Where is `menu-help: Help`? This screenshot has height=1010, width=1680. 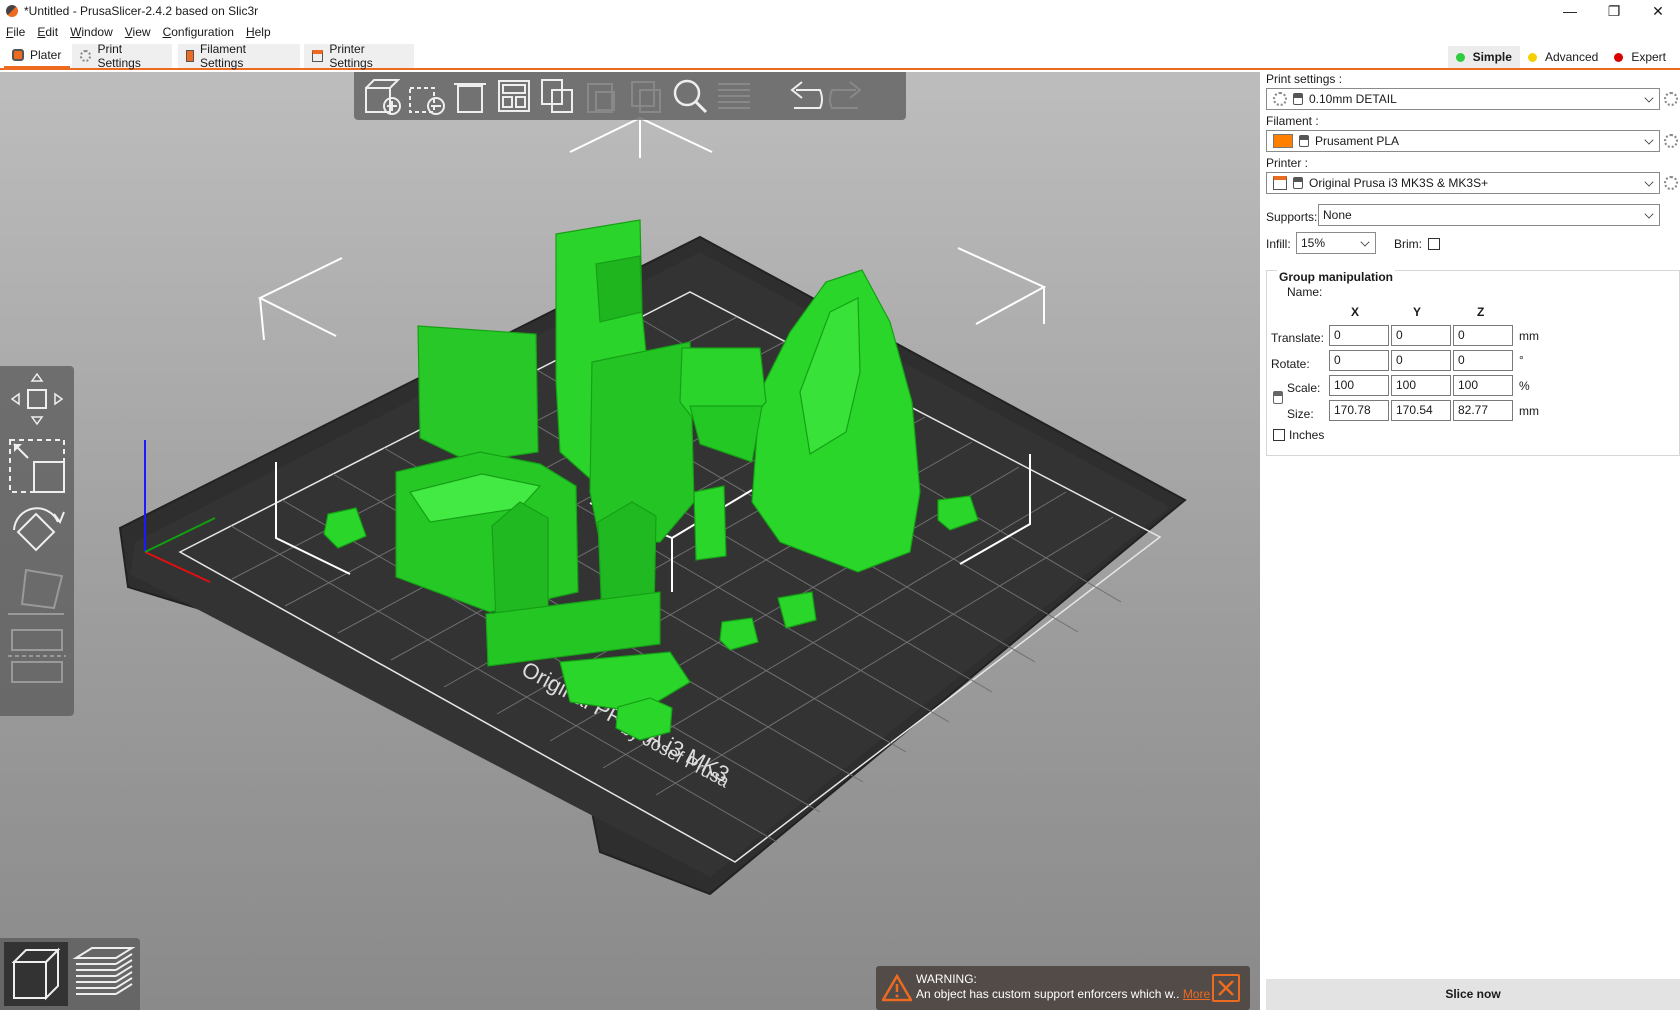 menu-help: Help is located at coordinates (258, 32).